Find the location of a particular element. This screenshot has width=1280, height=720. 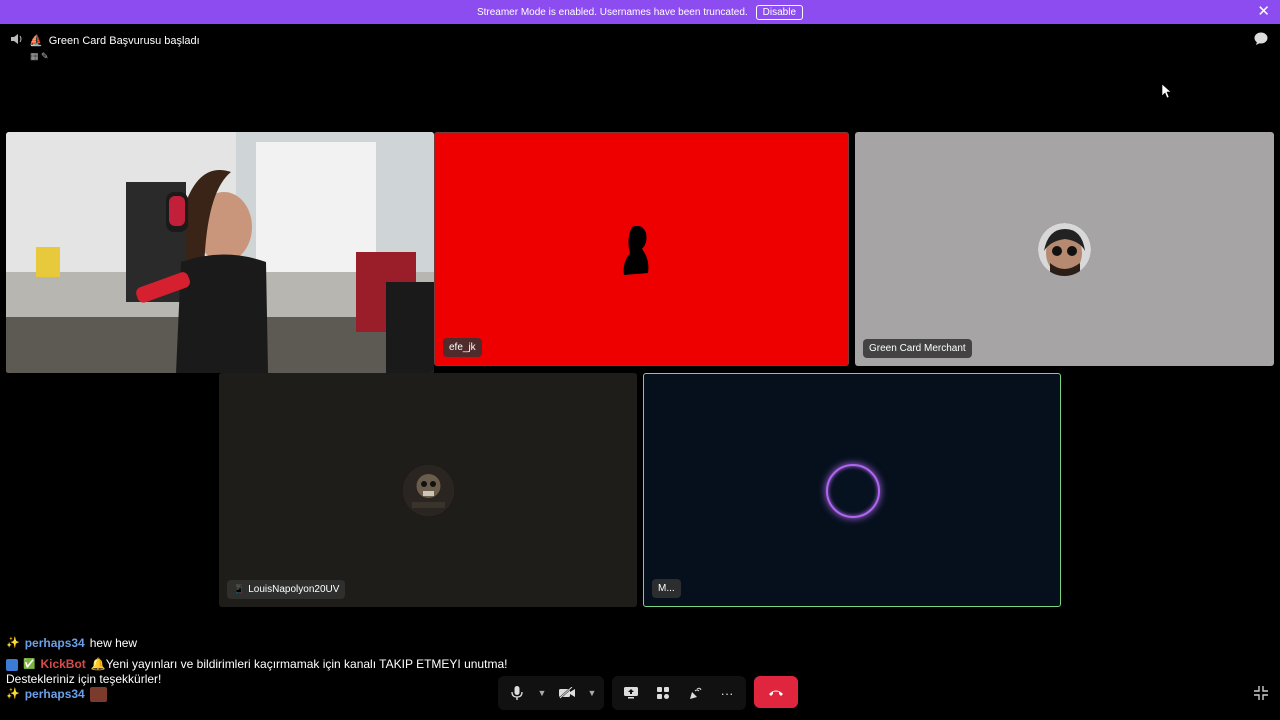

webcam-image is located at coordinates (220, 252).